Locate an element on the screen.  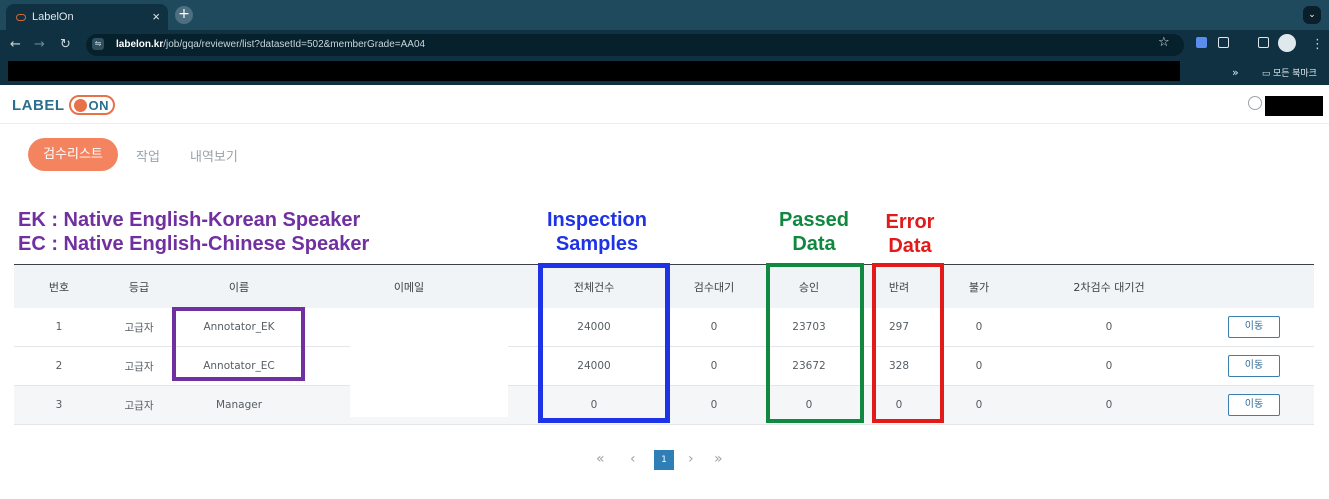
header-impossible: 불가 is located at coordinates (979, 287).